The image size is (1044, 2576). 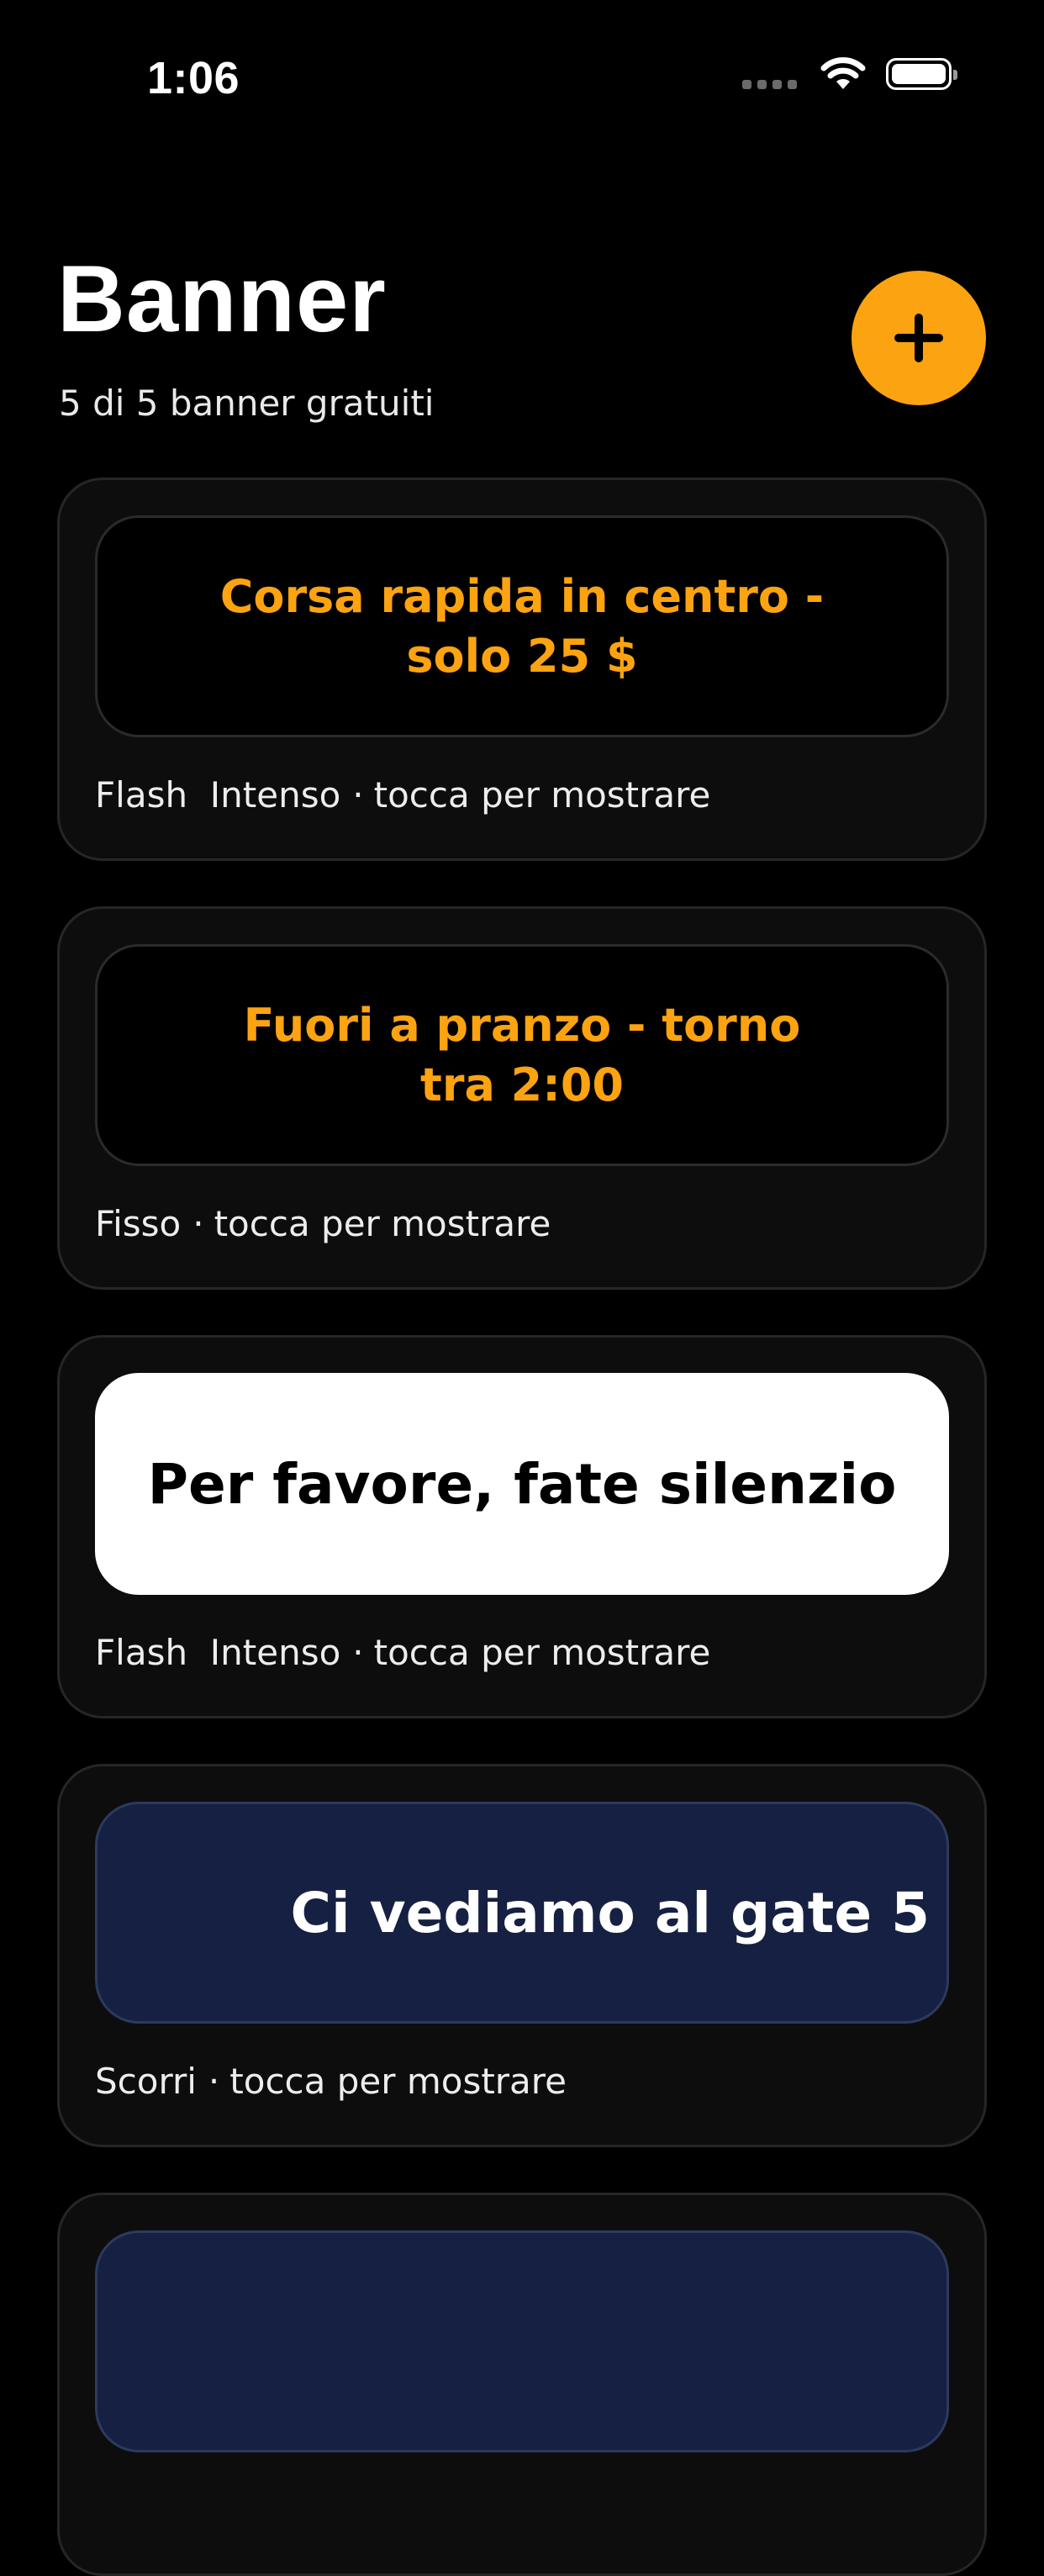 I want to click on add-banner-button, so click(x=919, y=338).